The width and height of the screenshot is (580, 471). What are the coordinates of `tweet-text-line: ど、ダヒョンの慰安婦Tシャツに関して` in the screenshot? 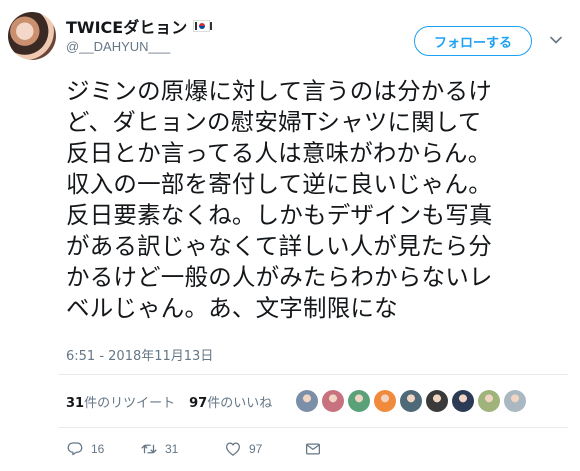 It's located at (274, 122).